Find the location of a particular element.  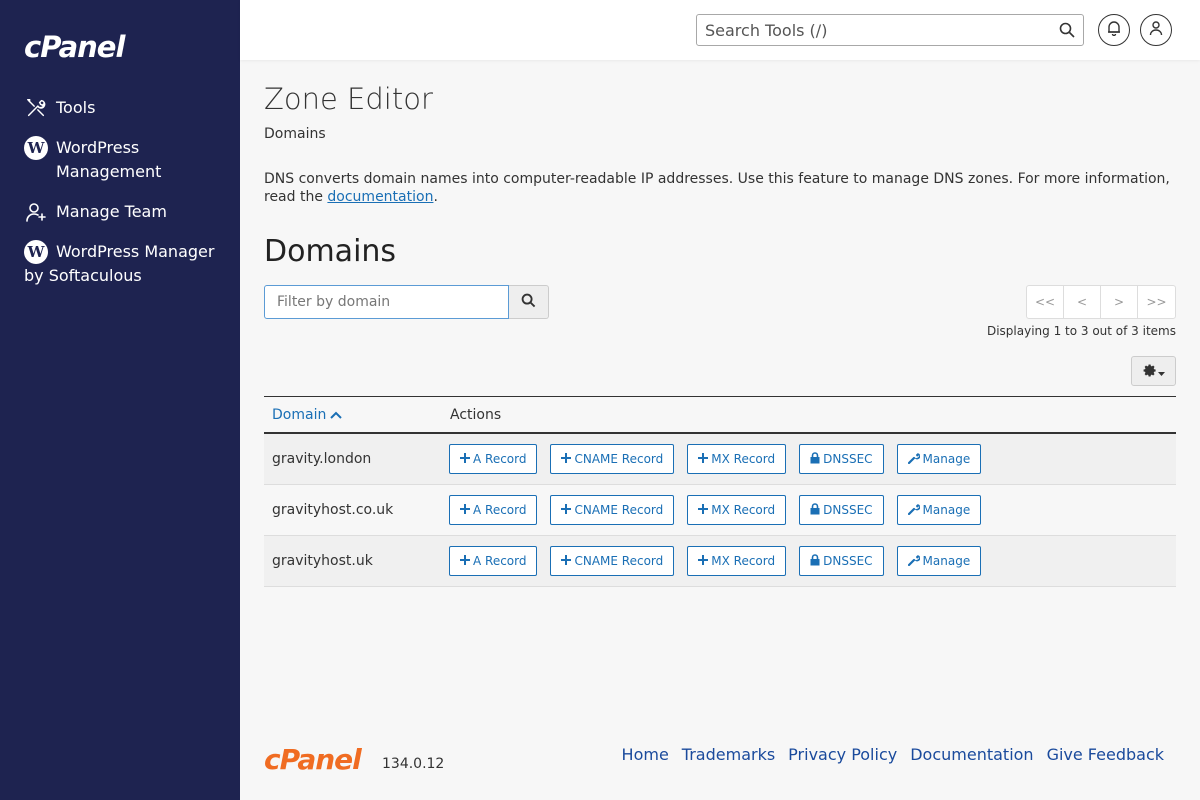

top-header is located at coordinates (720, 30).